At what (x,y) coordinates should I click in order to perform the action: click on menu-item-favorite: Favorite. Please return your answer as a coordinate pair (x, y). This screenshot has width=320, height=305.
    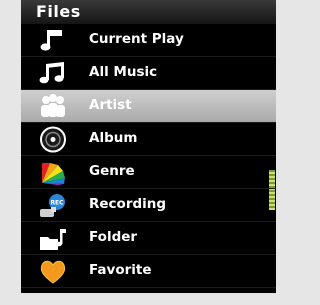
    Looking at the image, I should click on (148, 271).